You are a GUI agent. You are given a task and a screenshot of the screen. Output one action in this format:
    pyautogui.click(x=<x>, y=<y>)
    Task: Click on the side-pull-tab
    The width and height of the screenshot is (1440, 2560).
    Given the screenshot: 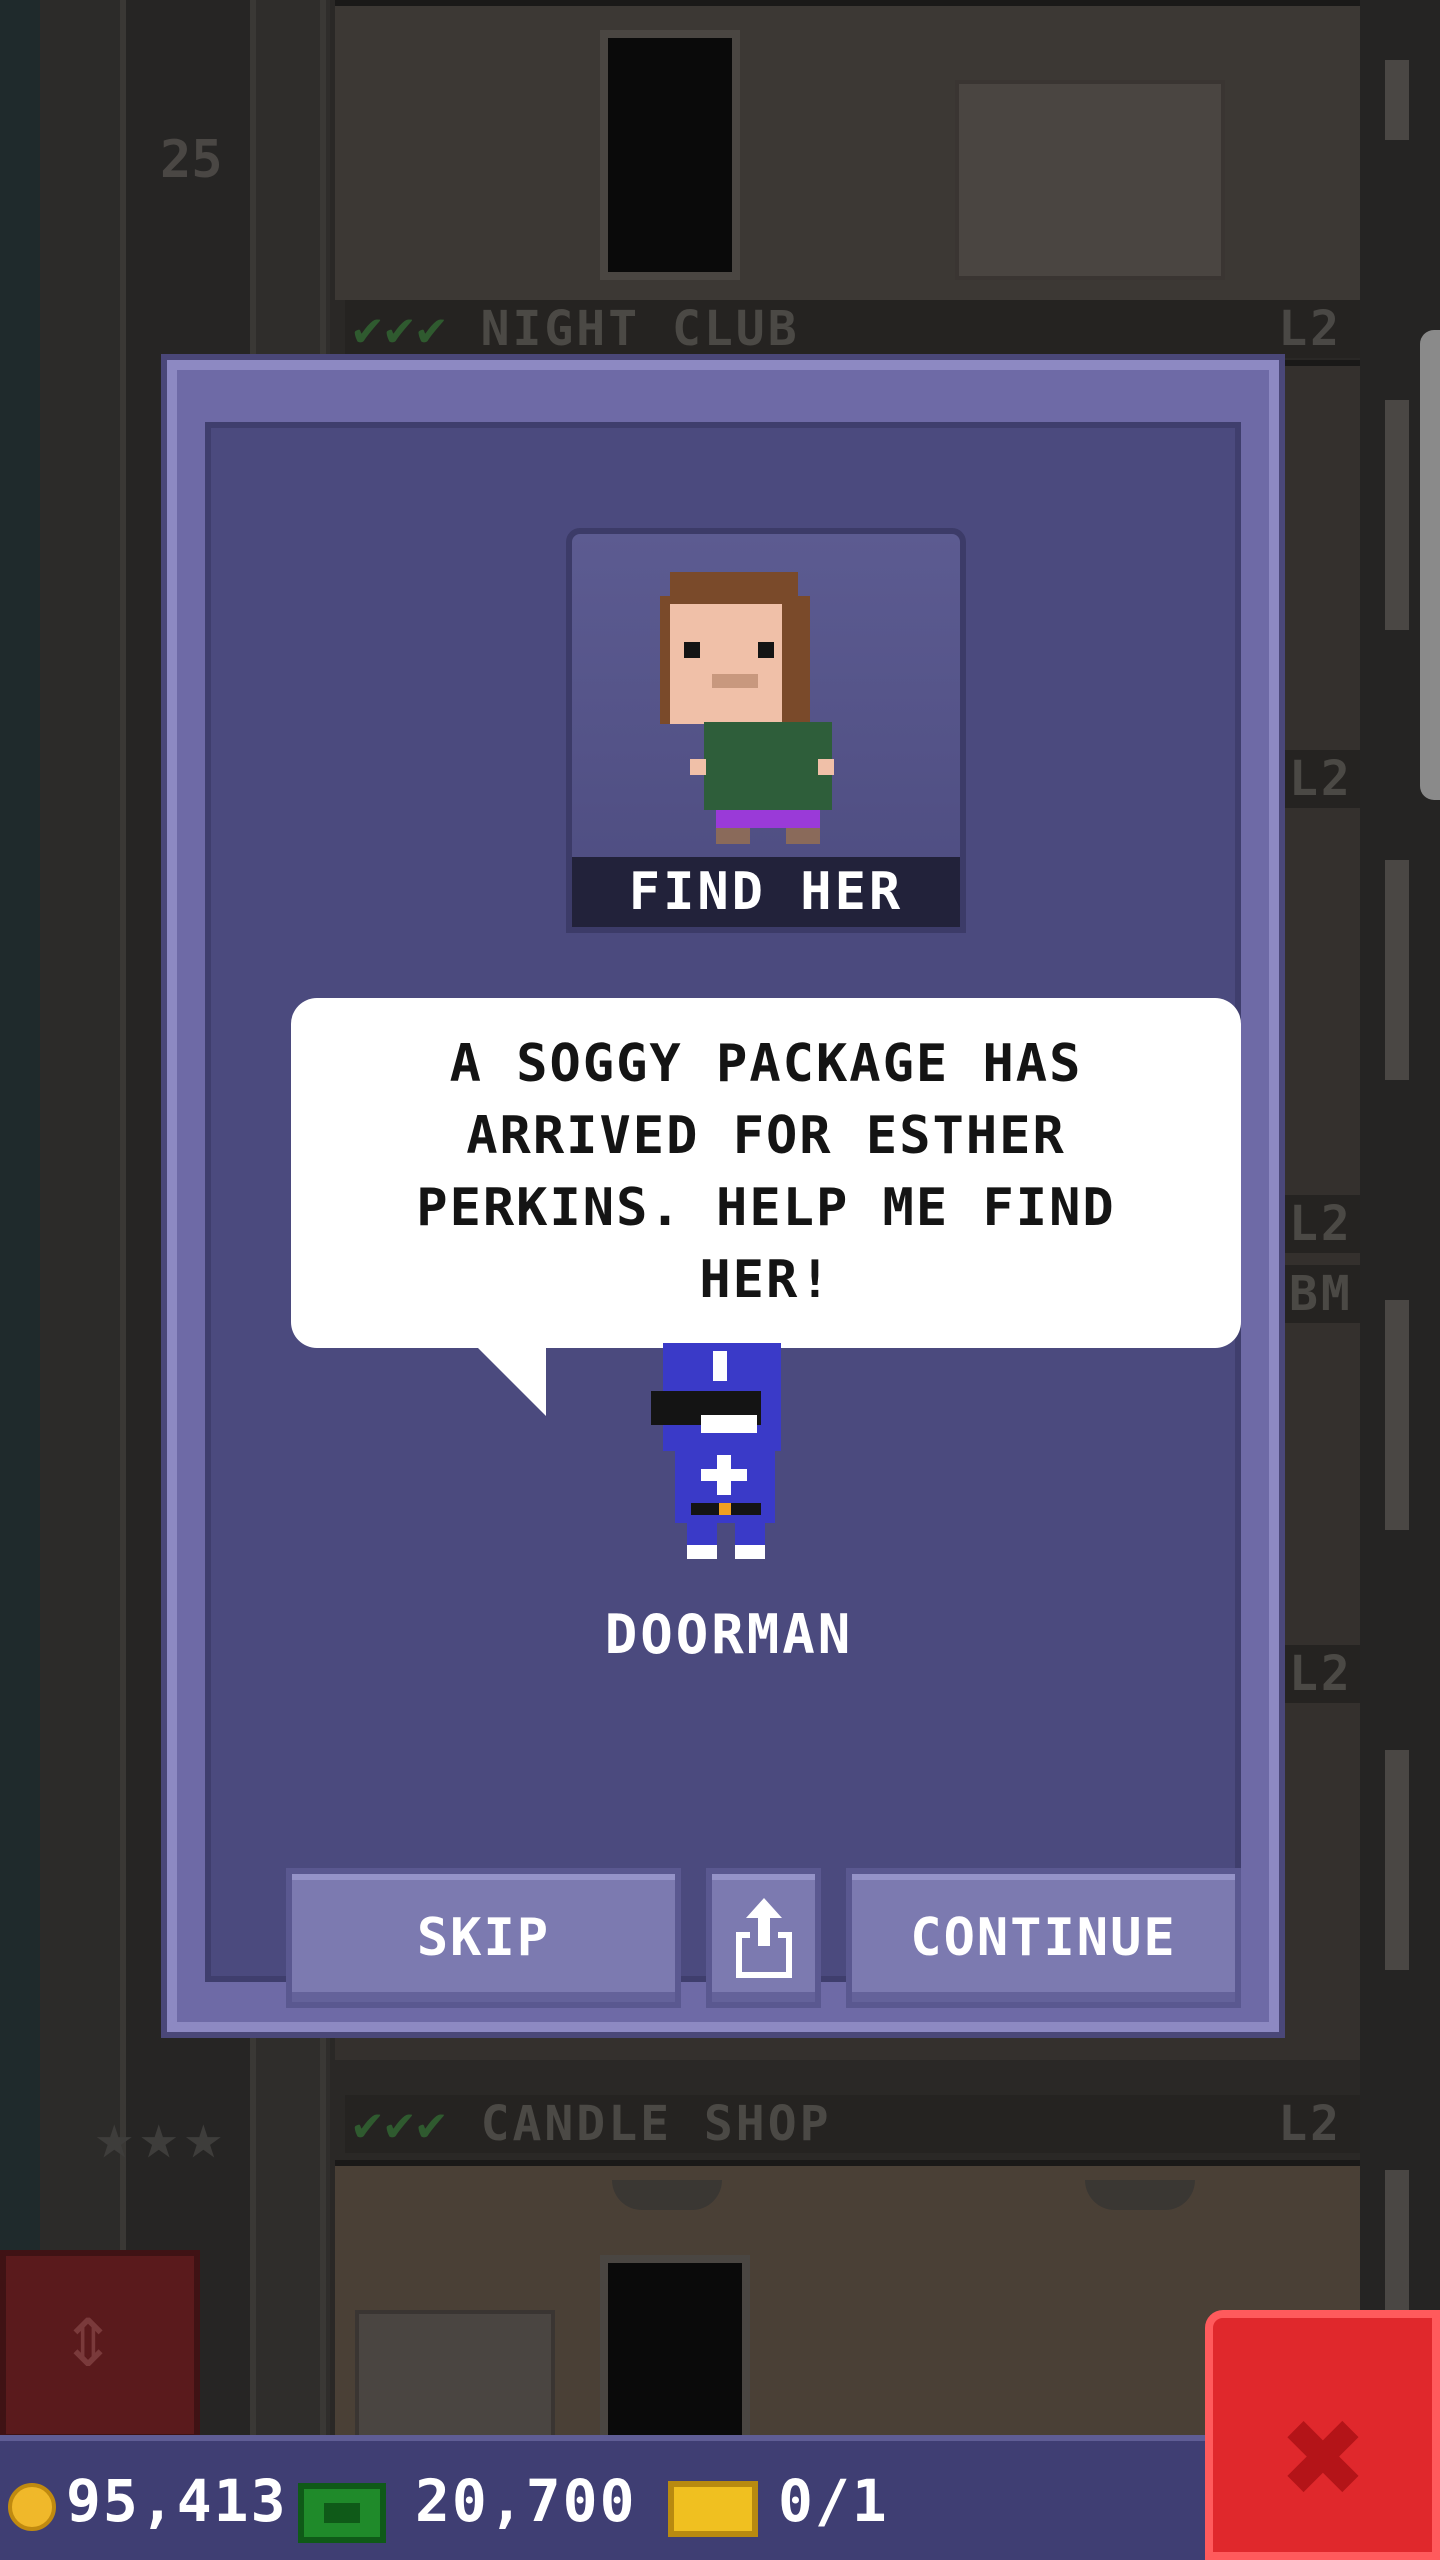 What is the action you would take?
    pyautogui.click(x=1430, y=565)
    